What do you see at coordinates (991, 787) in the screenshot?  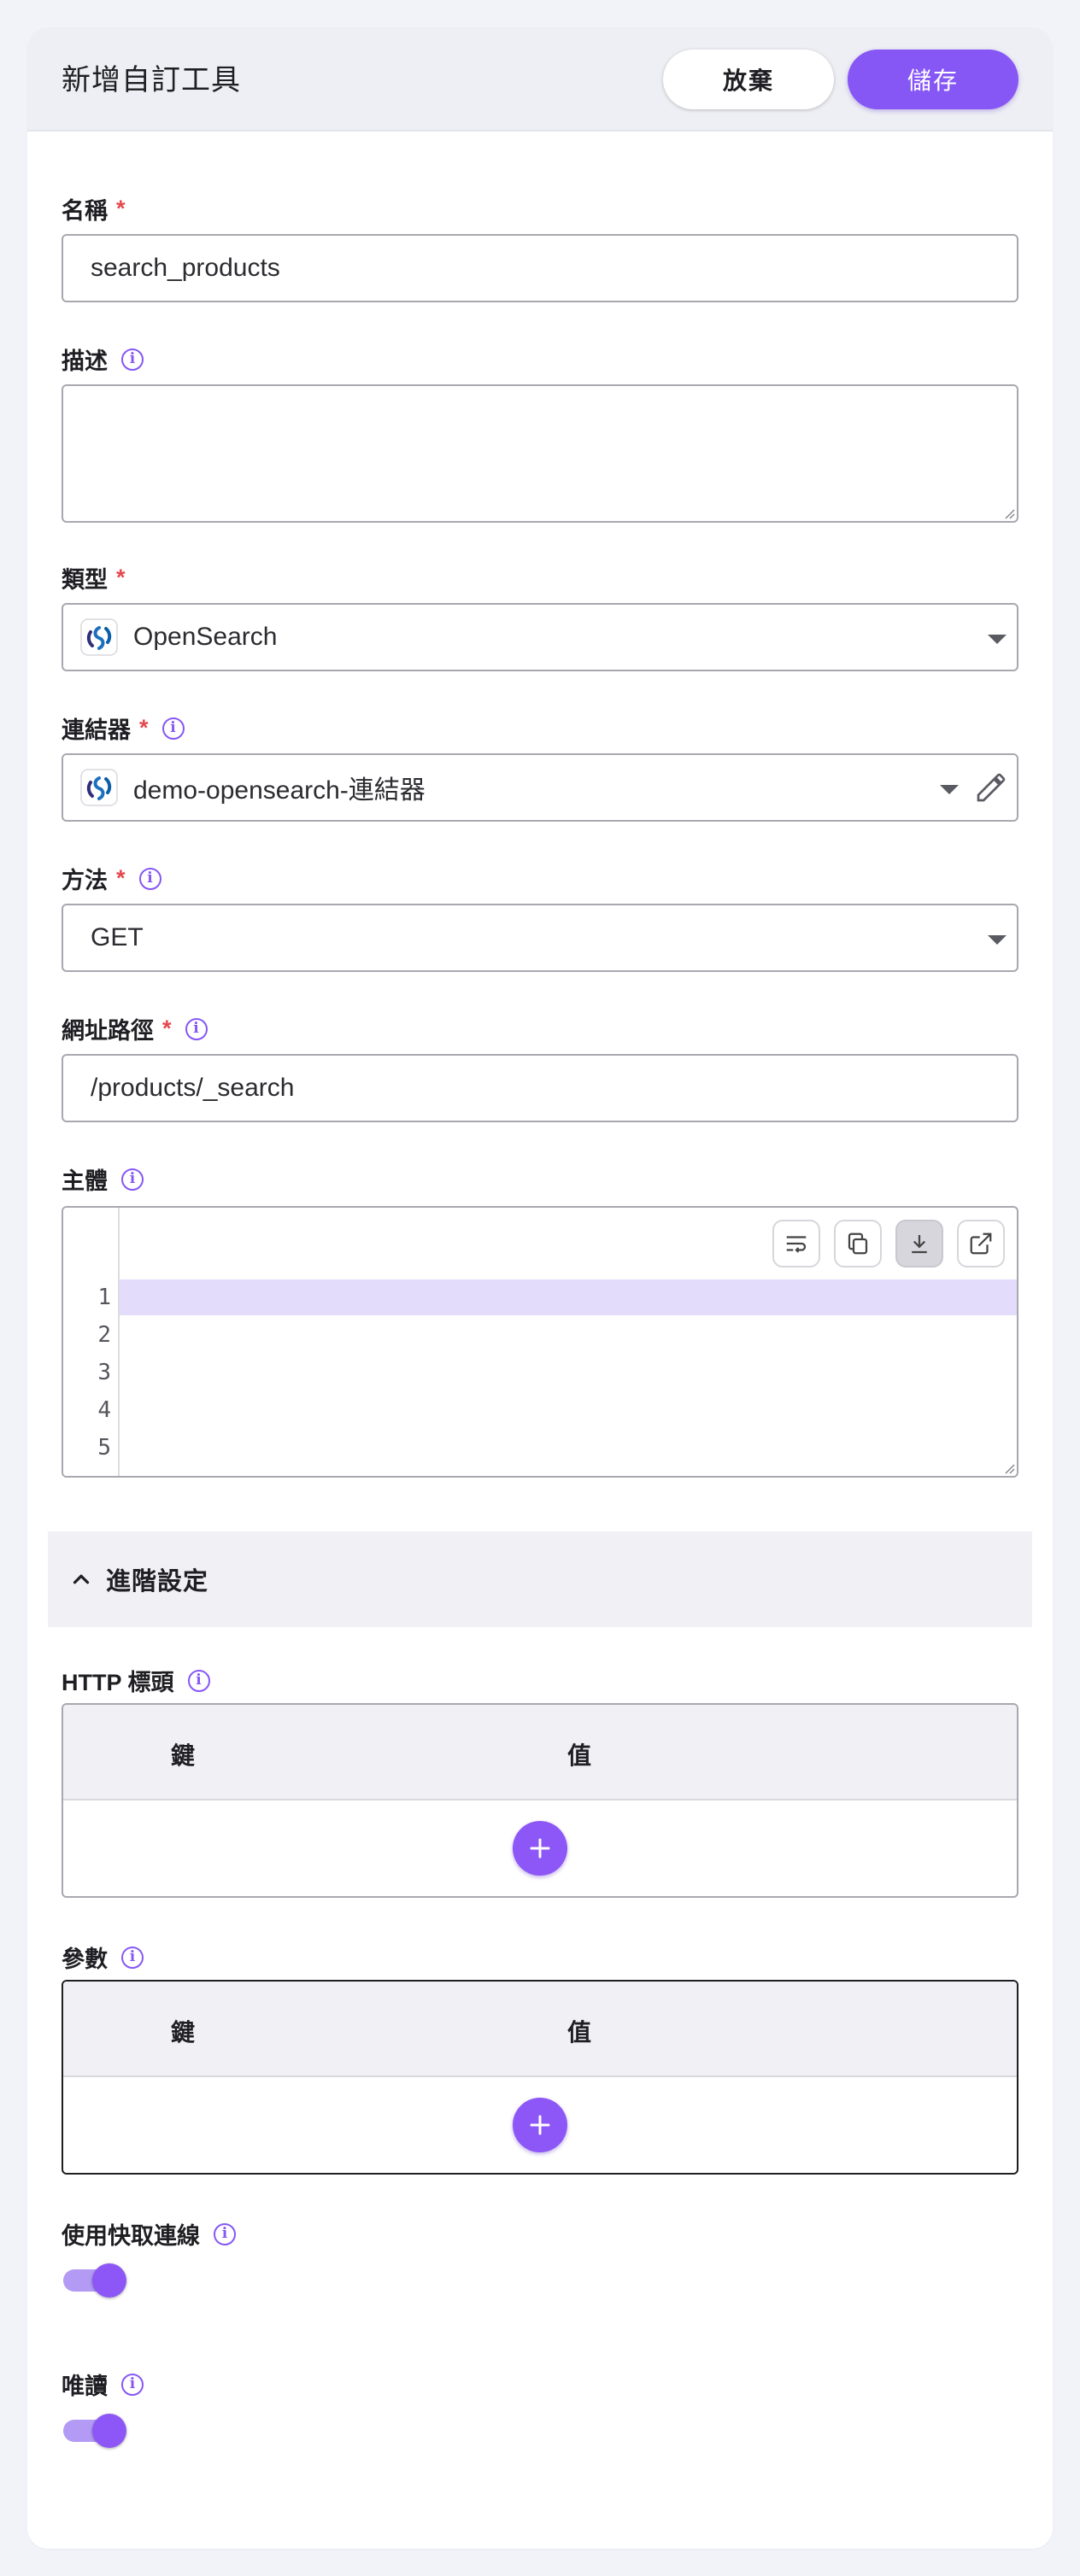 I see `edit-pencil-icon` at bounding box center [991, 787].